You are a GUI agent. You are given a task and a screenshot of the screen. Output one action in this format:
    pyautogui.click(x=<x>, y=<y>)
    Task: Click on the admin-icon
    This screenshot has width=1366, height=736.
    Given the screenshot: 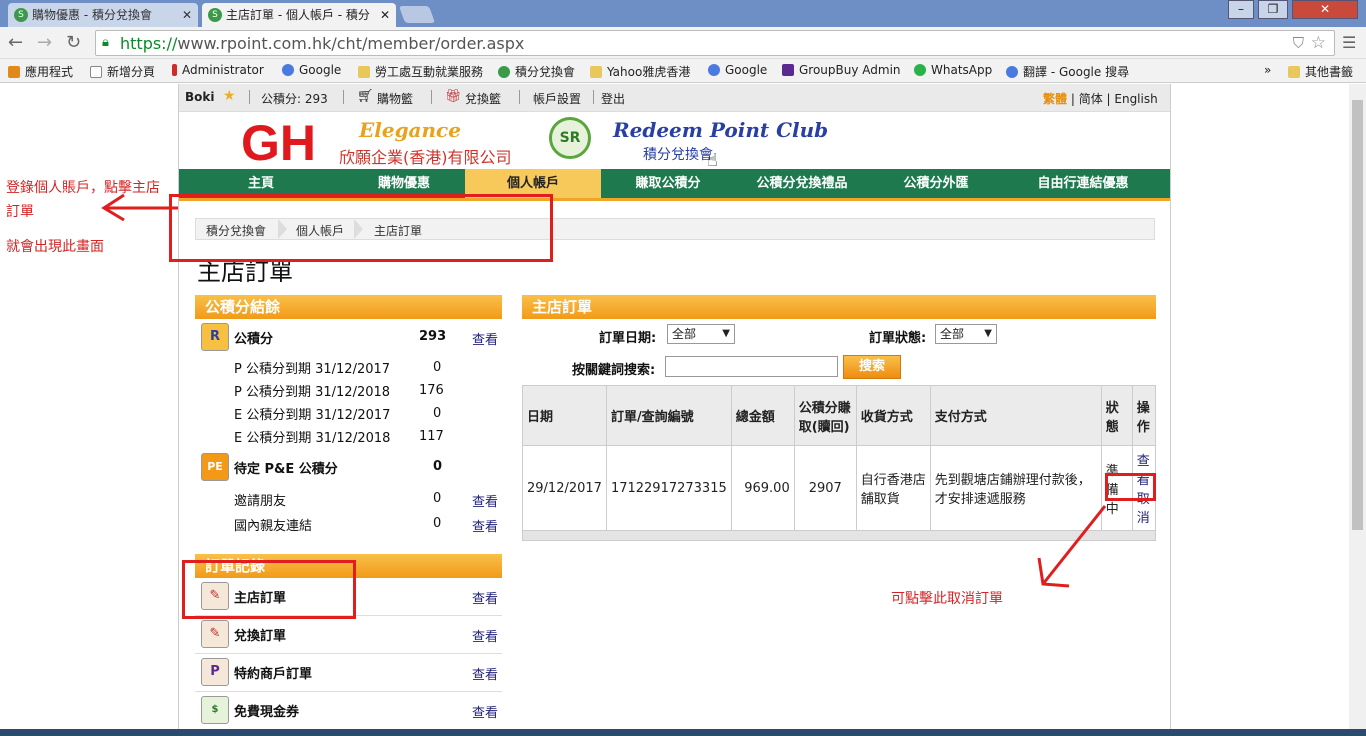 What is the action you would take?
    pyautogui.click(x=174, y=70)
    